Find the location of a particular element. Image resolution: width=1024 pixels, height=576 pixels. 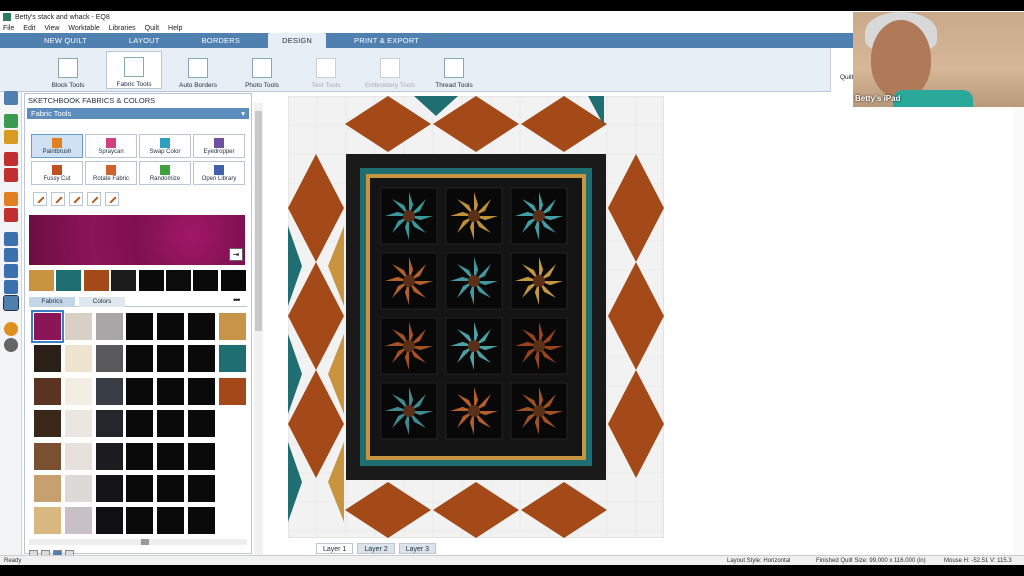

menu-worktable: Worktable is located at coordinates (83, 28).